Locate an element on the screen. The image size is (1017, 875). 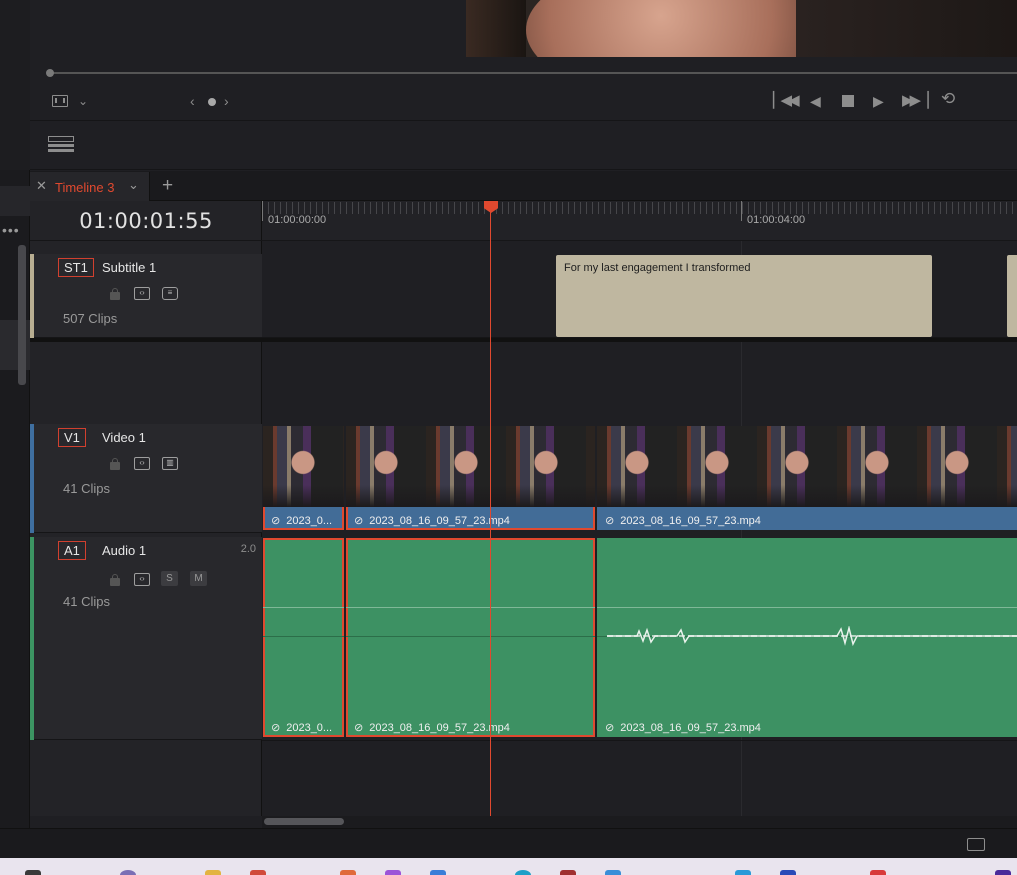
timeline-tab-bar is located at coordinates (523, 186).